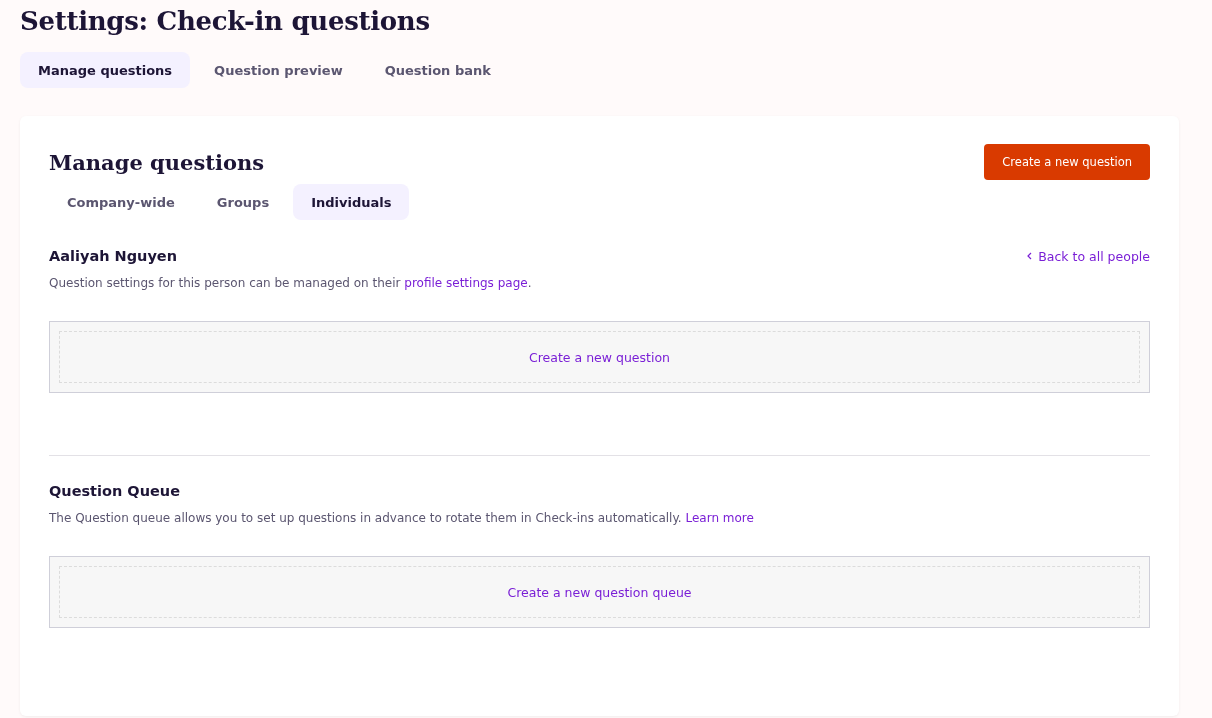  What do you see at coordinates (599, 357) in the screenshot?
I see `create-link: Create a new question` at bounding box center [599, 357].